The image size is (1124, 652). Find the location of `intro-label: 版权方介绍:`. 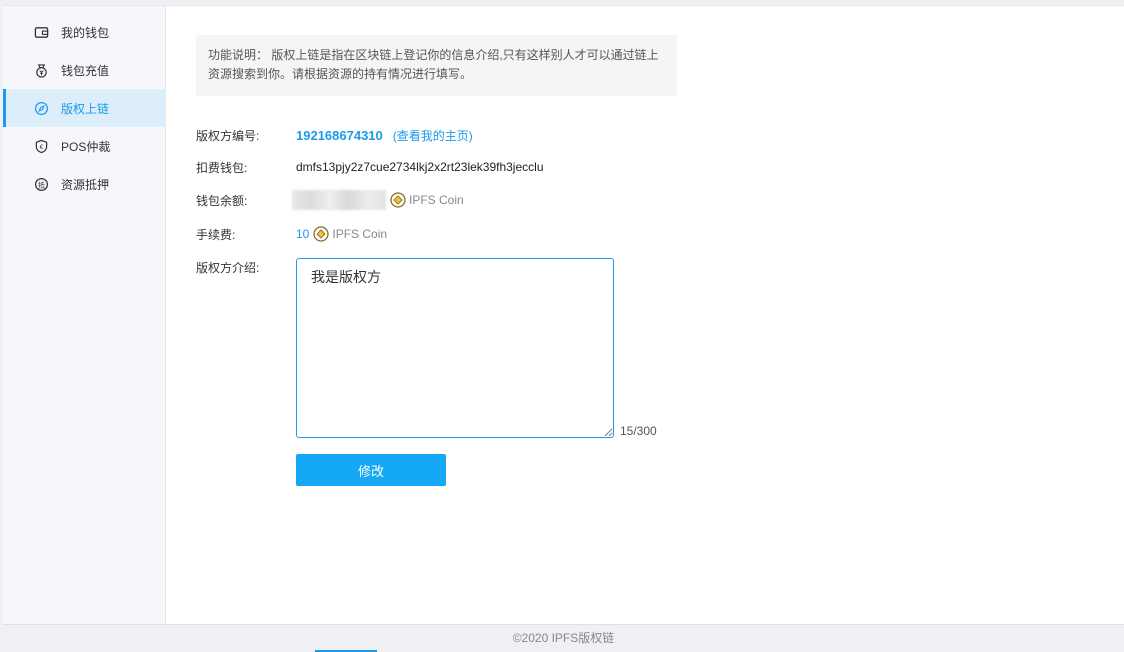

intro-label: 版权方介绍: is located at coordinates (228, 268).